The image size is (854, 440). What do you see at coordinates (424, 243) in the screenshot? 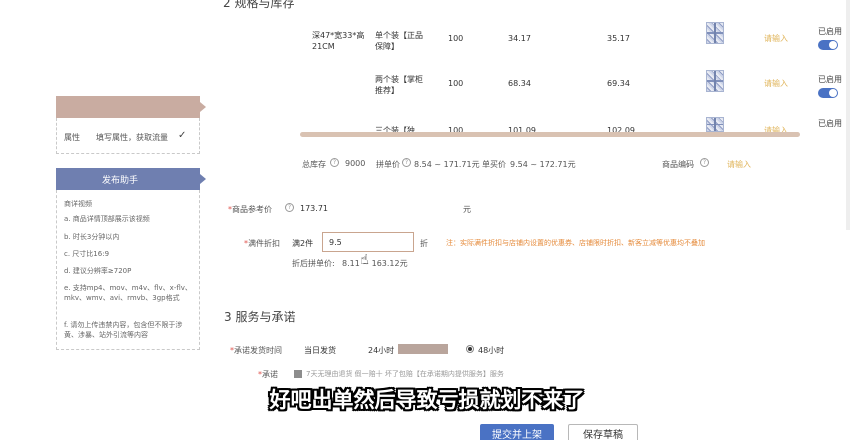
I see `discount-suffix: 折` at bounding box center [424, 243].